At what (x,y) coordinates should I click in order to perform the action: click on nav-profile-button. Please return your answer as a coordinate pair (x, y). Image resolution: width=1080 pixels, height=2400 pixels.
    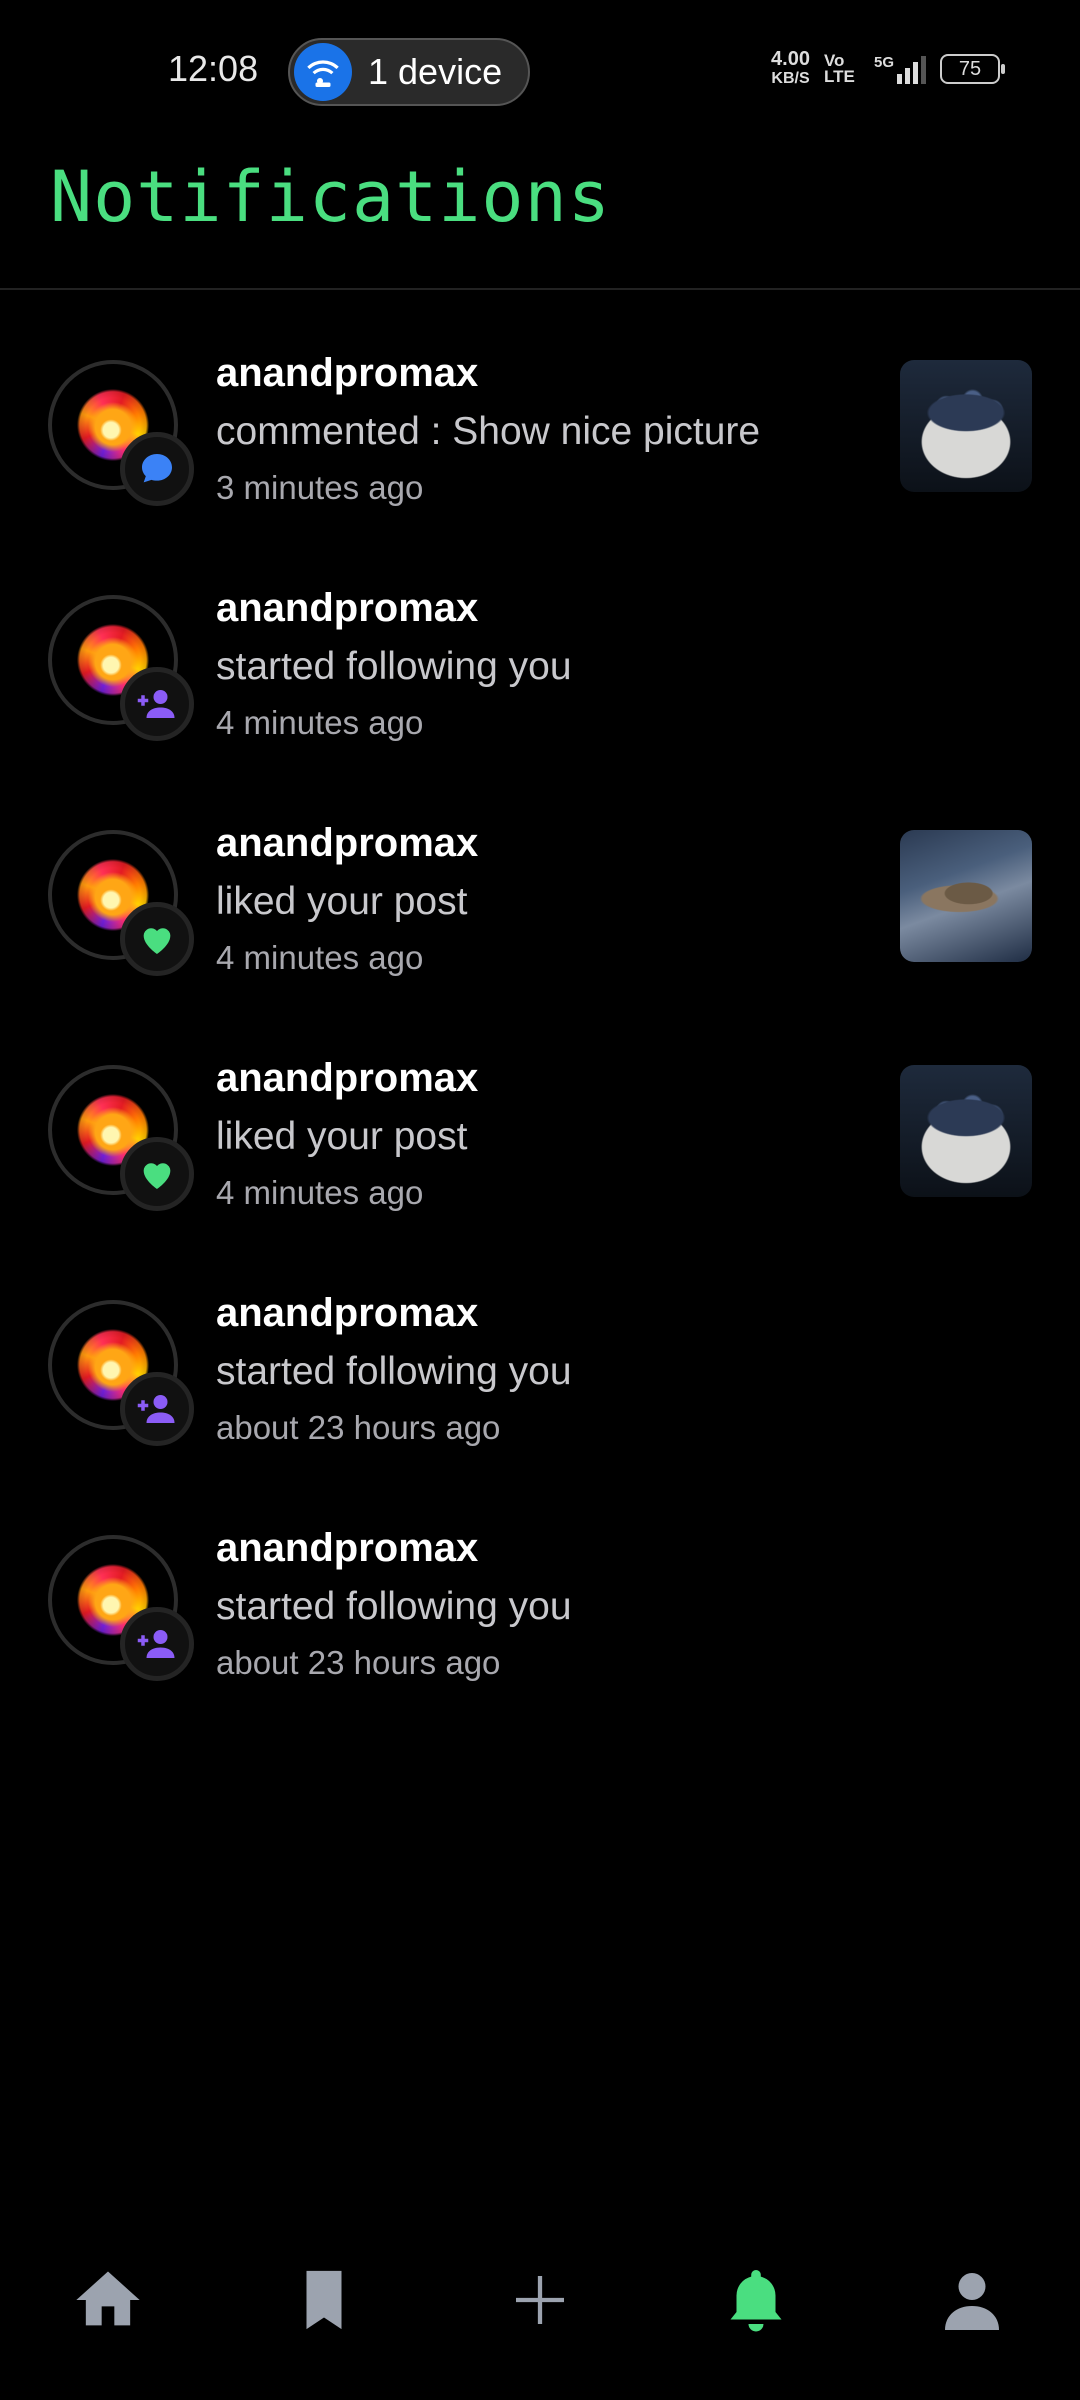
    Looking at the image, I should click on (972, 2300).